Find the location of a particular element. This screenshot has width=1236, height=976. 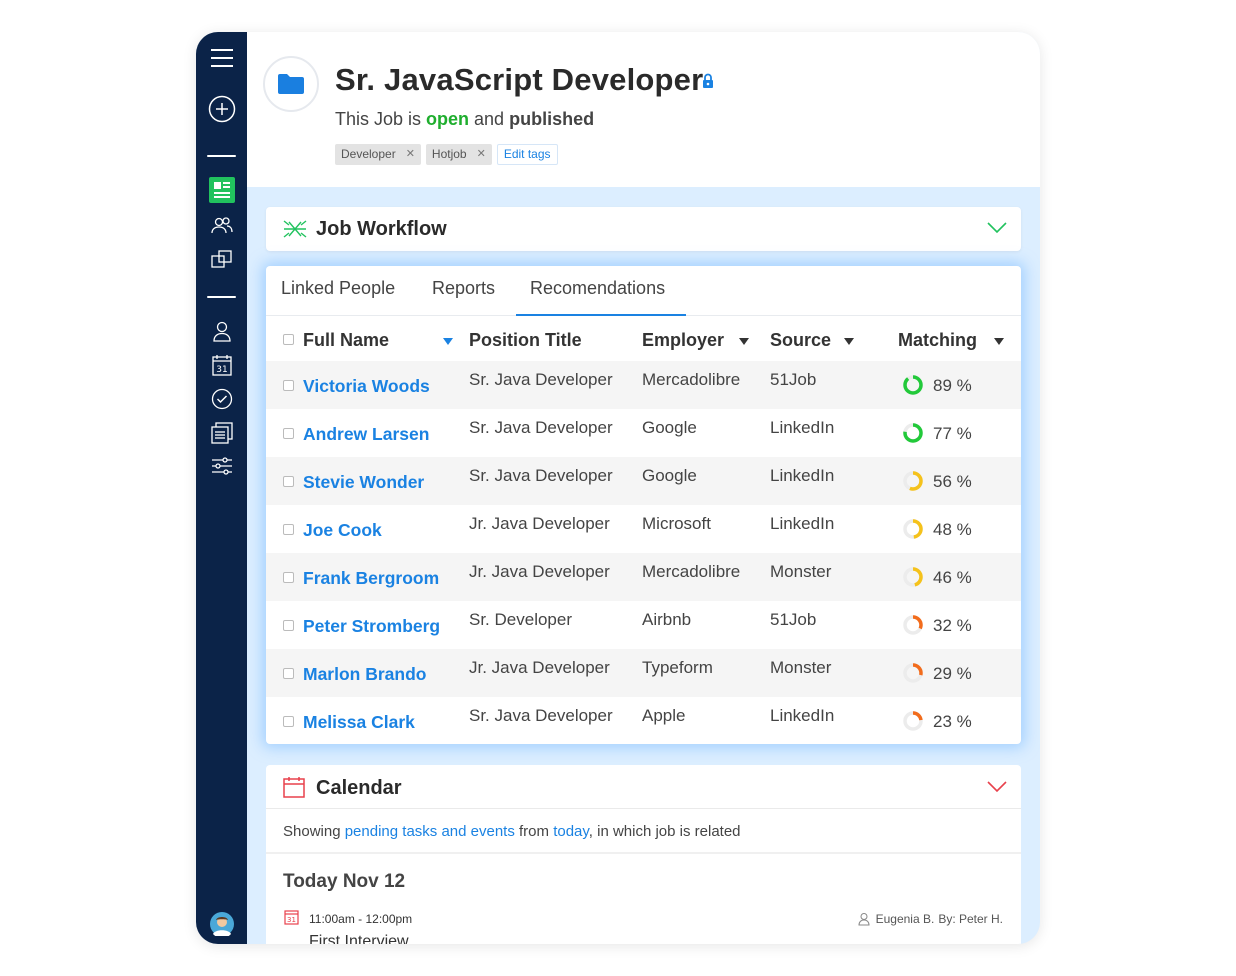

col-full-name: Full Name is located at coordinates (346, 340).